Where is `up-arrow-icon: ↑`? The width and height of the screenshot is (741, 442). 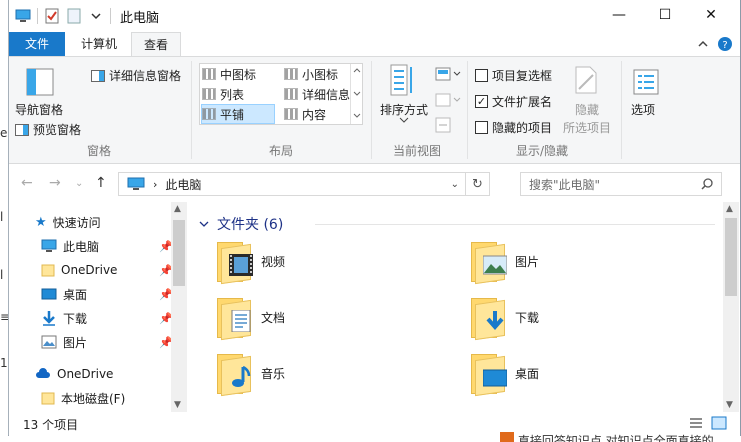 up-arrow-icon: ↑ is located at coordinates (101, 183).